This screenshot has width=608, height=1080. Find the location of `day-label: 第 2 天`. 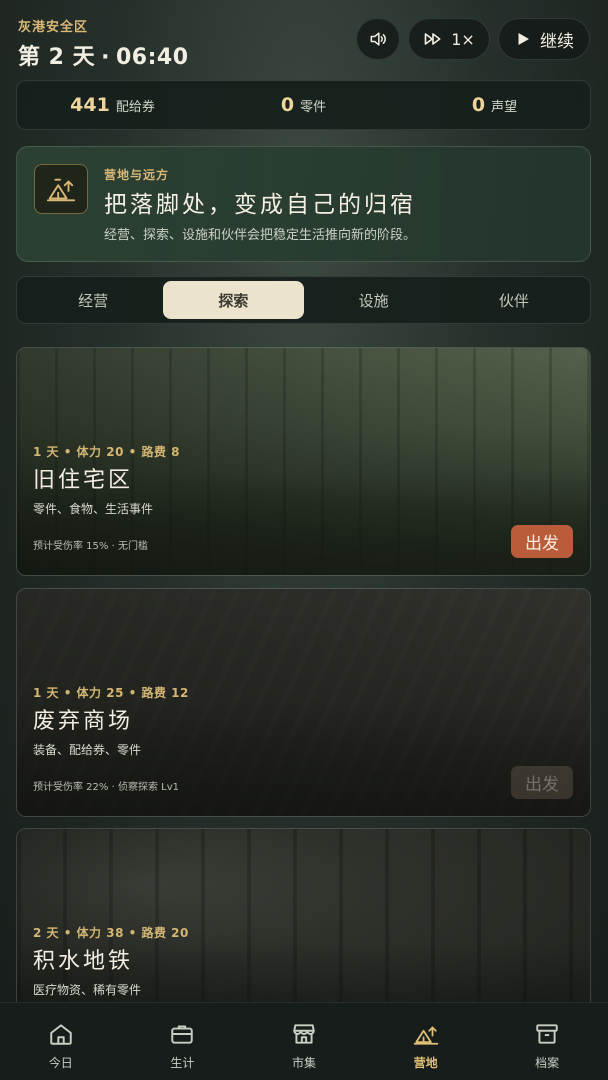

day-label: 第 2 天 is located at coordinates (57, 57).